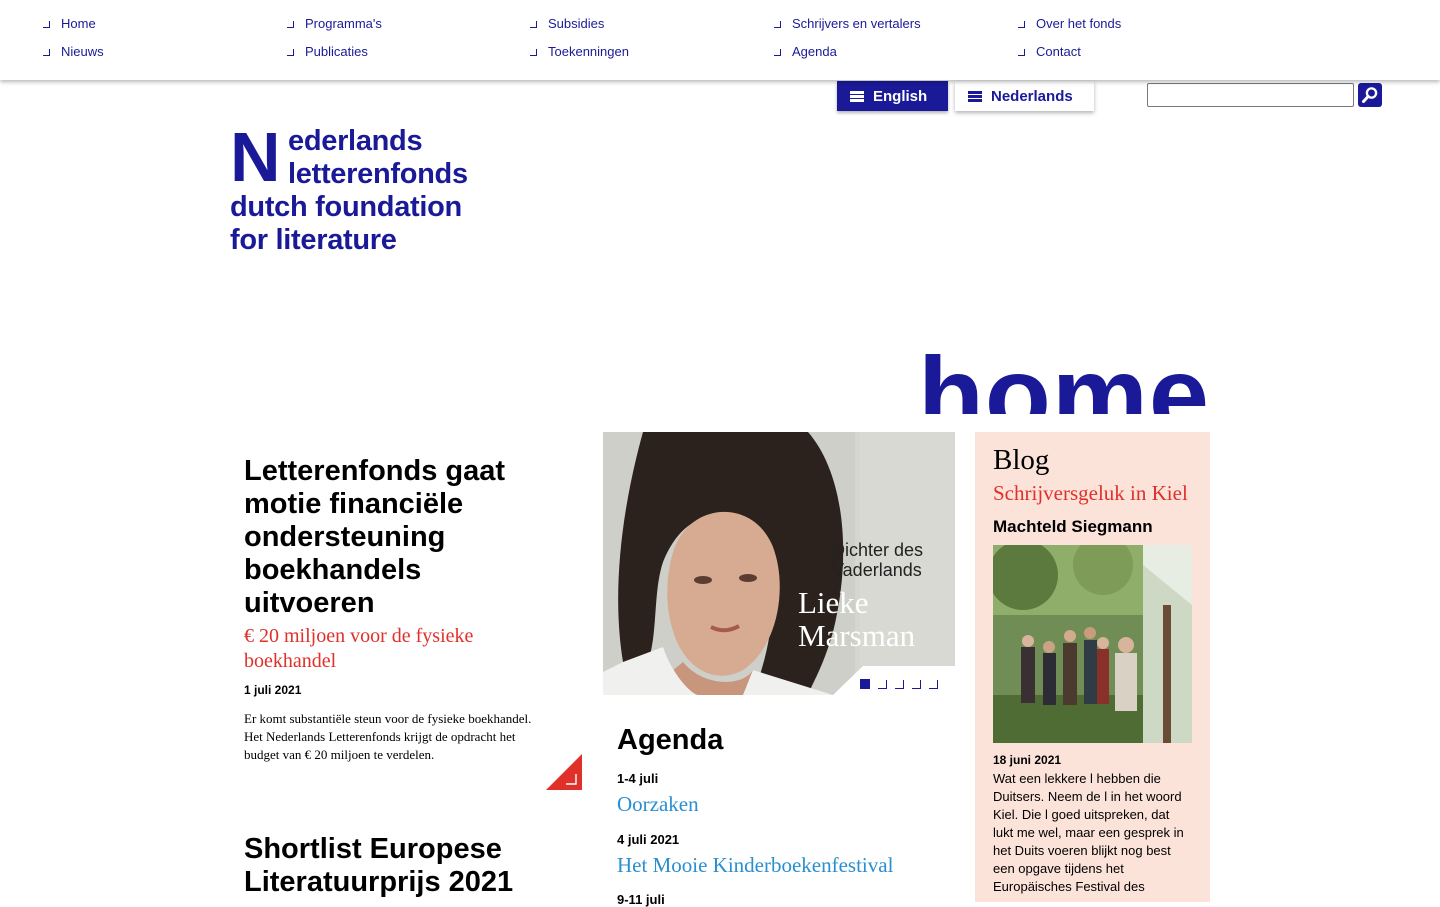 Image resolution: width=1440 pixels, height=907 pixels. I want to click on agenda-date: 4 juli 2021, so click(648, 839).